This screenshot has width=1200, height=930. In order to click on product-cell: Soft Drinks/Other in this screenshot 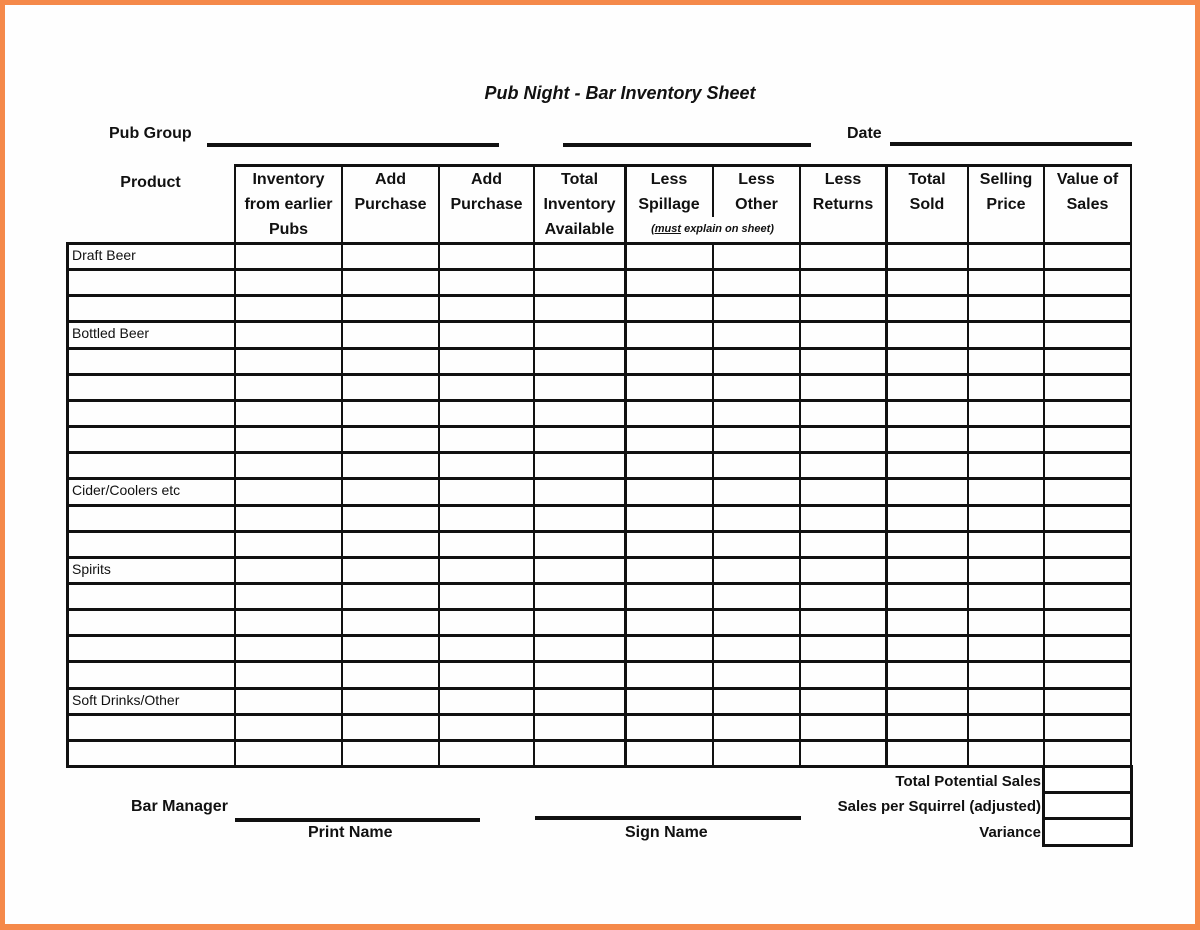, I will do `click(150, 701)`.